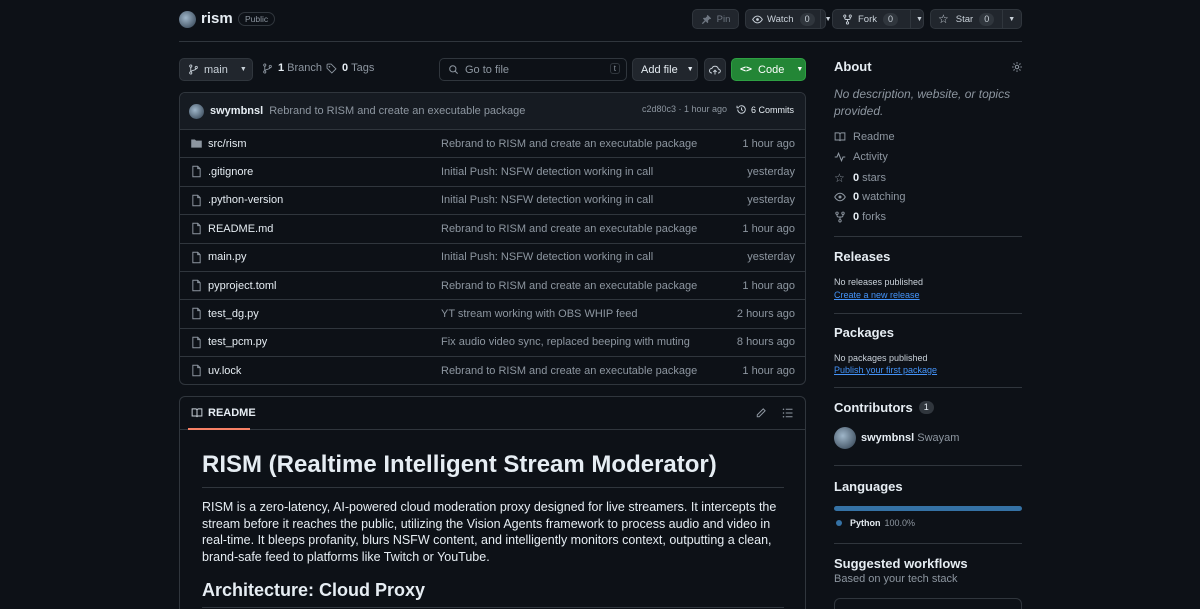 The height and width of the screenshot is (609, 1200). Describe the element at coordinates (230, 172) in the screenshot. I see `file-name: .gitignore` at that location.